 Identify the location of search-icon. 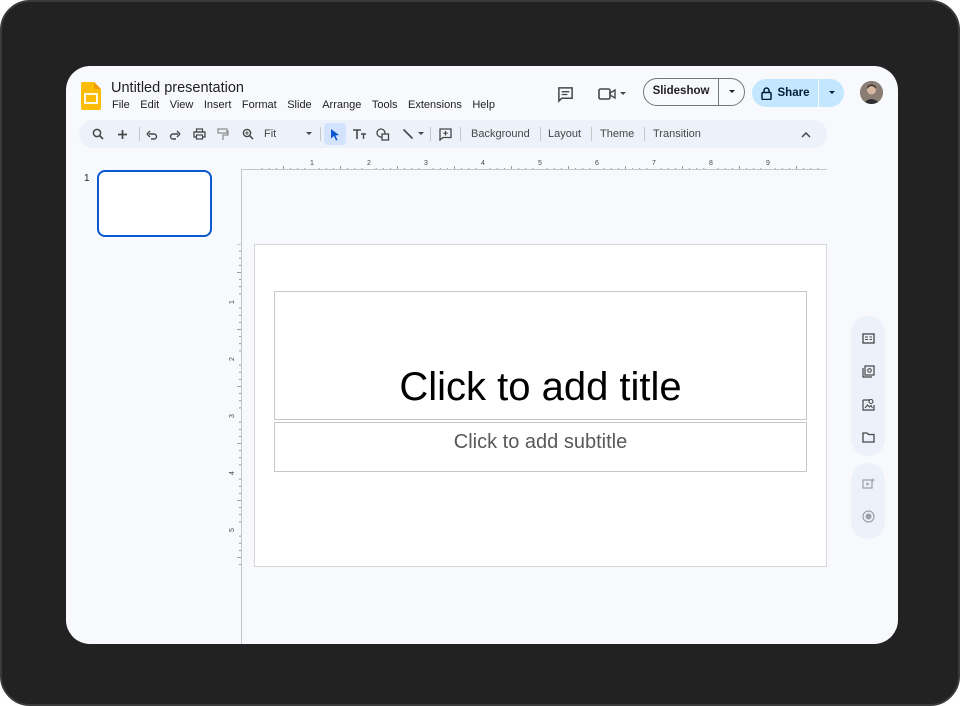
(98, 134).